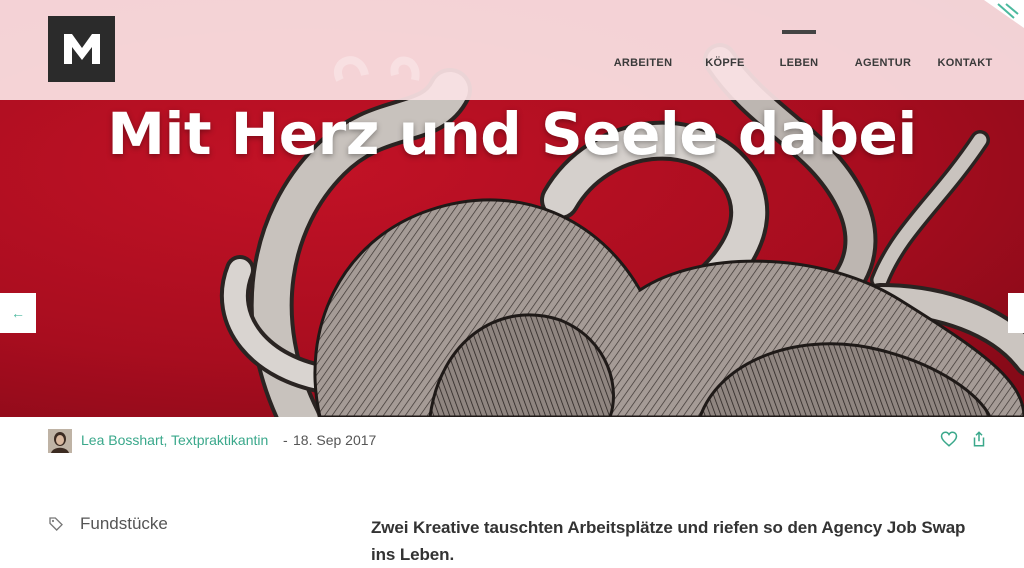 The height and width of the screenshot is (568, 1024). What do you see at coordinates (512, 134) in the screenshot?
I see `page-title: Mit Herz und Seele dabei` at bounding box center [512, 134].